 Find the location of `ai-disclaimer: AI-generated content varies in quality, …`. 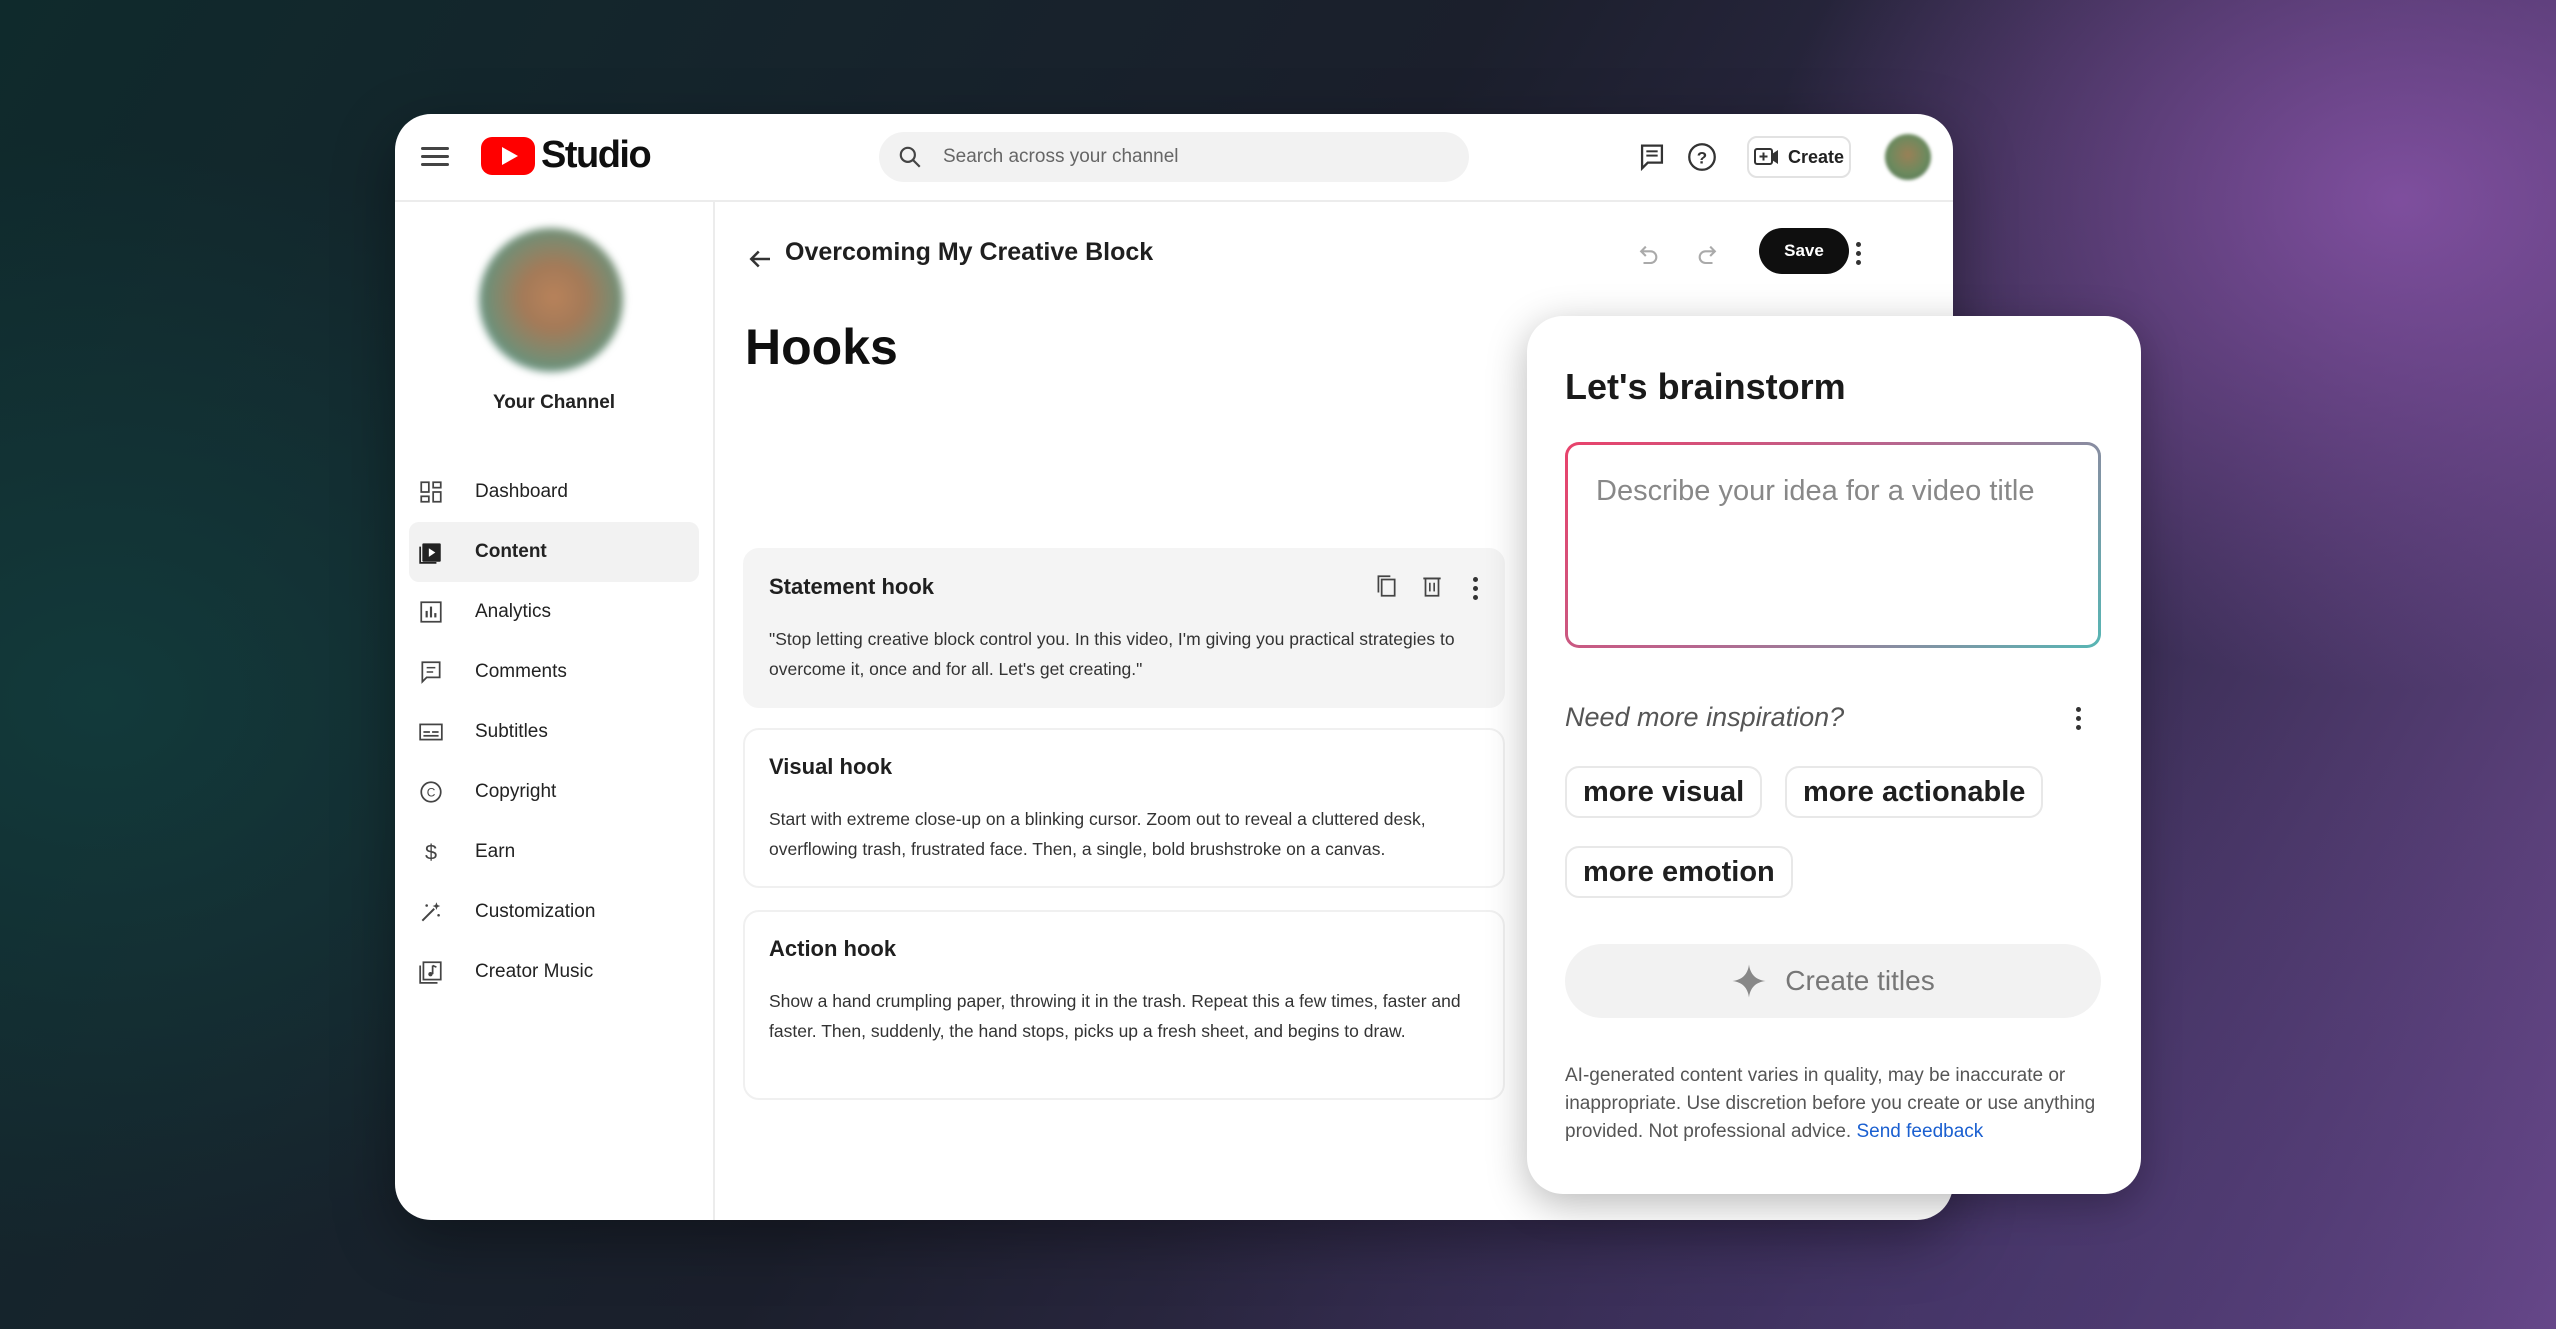

ai-disclaimer: AI-generated content varies in quality, … is located at coordinates (1835, 1104).